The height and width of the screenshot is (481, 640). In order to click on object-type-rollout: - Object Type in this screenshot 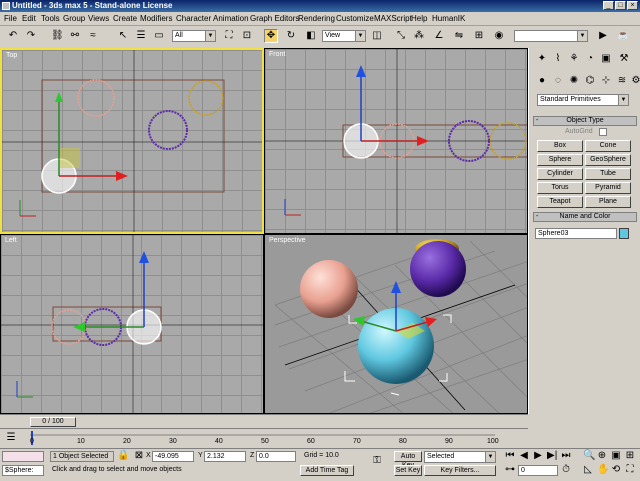, I will do `click(585, 121)`.